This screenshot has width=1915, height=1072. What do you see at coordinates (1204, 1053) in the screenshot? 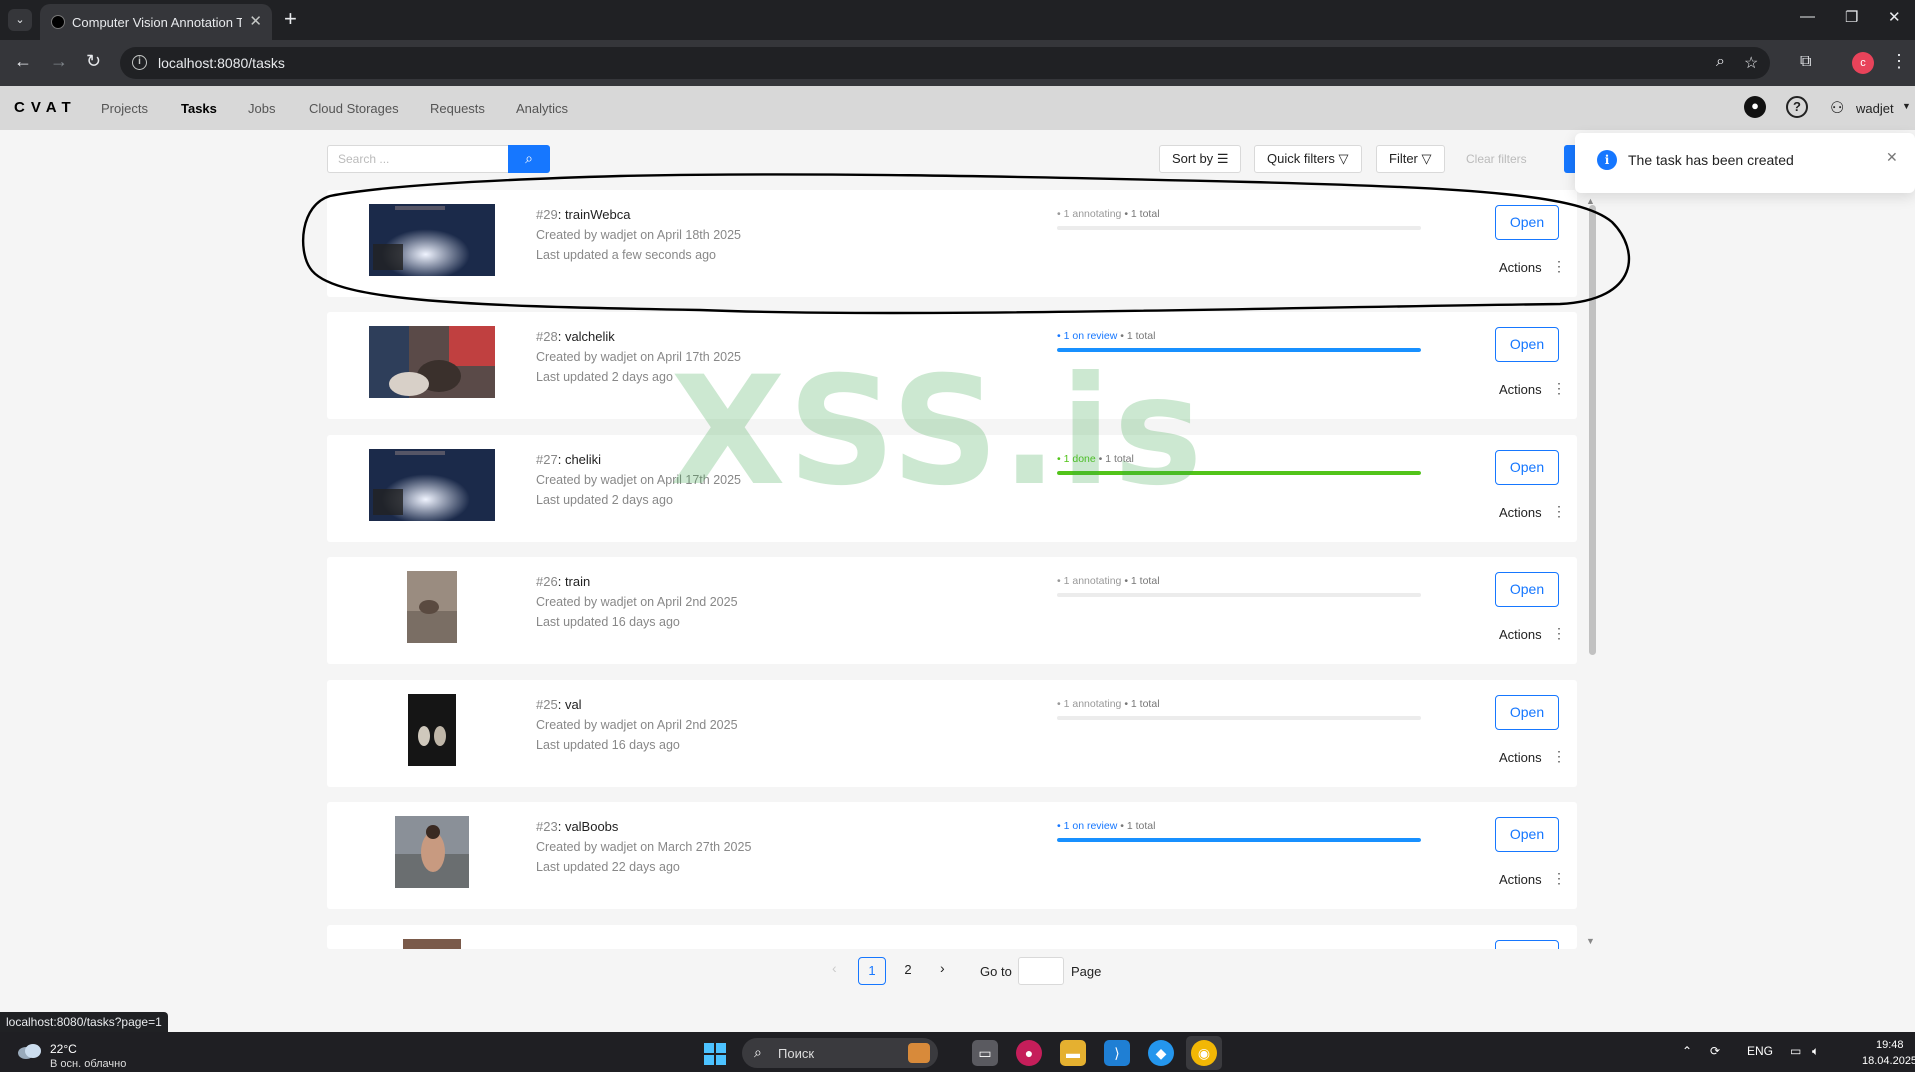
I see `chrome-icon: ◉` at bounding box center [1204, 1053].